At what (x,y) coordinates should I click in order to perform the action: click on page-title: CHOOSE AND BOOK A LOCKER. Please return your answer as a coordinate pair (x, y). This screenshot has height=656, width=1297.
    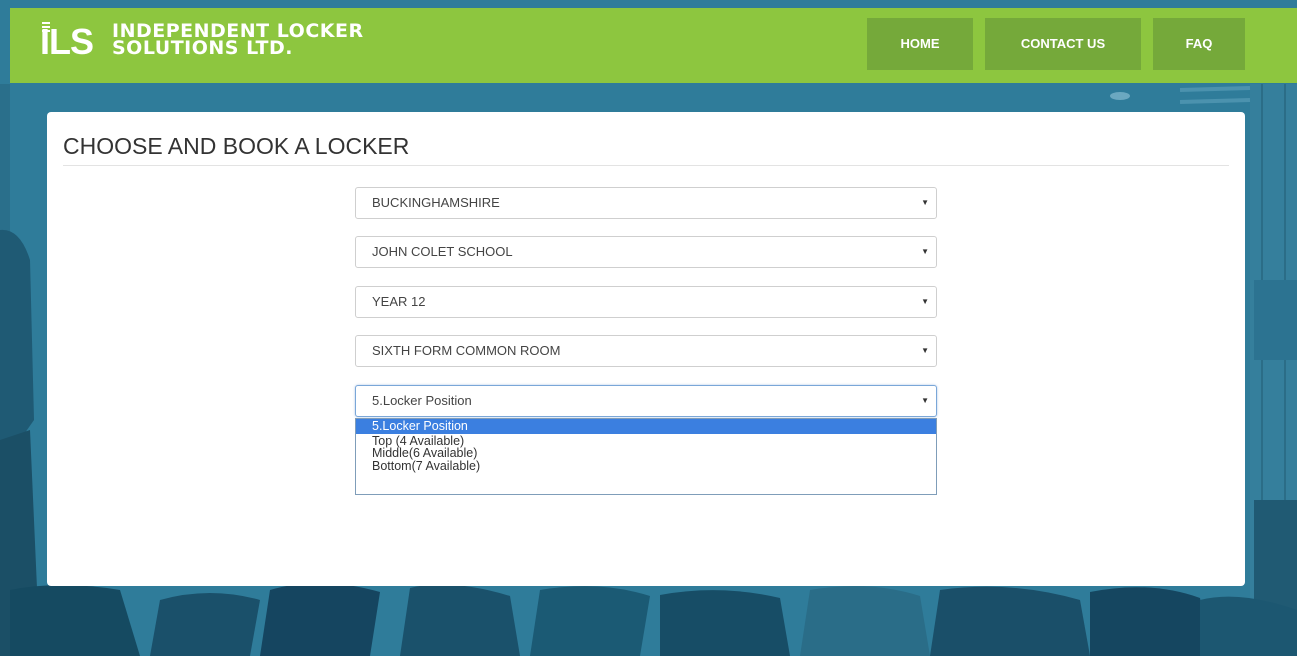
    Looking at the image, I should click on (236, 146).